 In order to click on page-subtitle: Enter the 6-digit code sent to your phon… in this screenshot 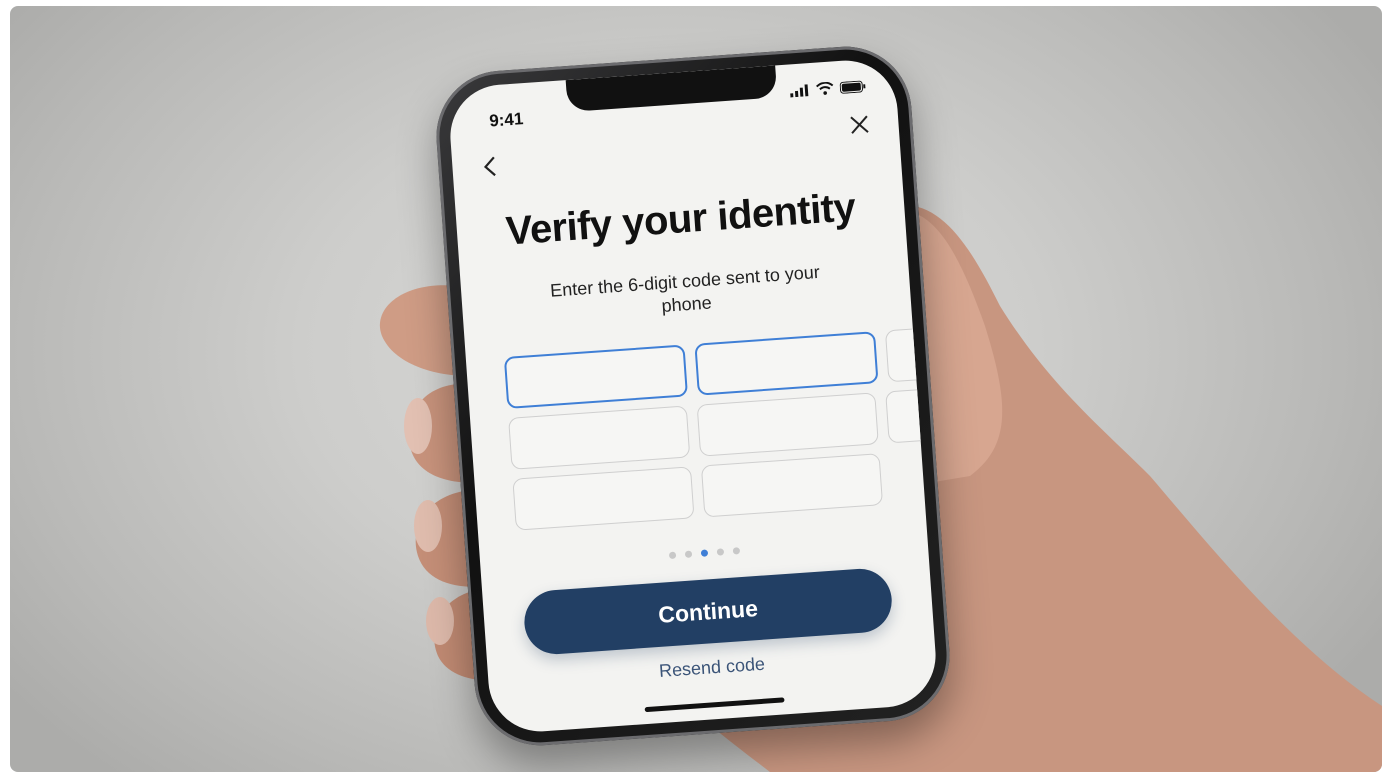, I will do `click(685, 288)`.